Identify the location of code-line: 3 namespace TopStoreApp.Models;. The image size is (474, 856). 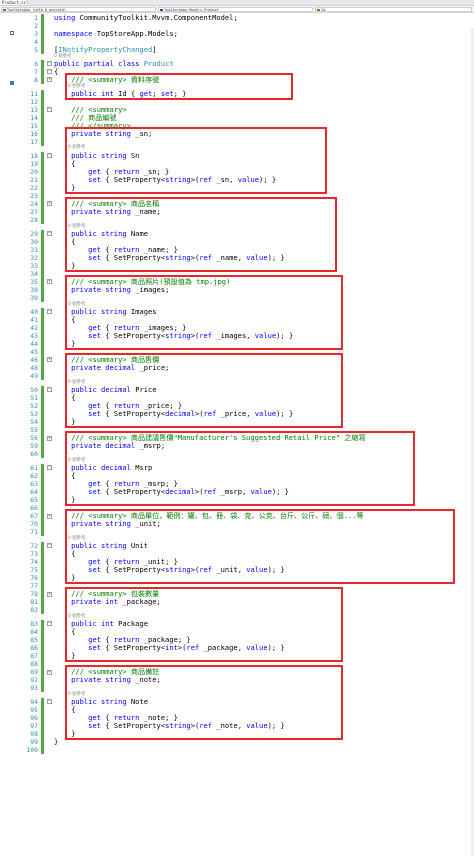
(237, 34).